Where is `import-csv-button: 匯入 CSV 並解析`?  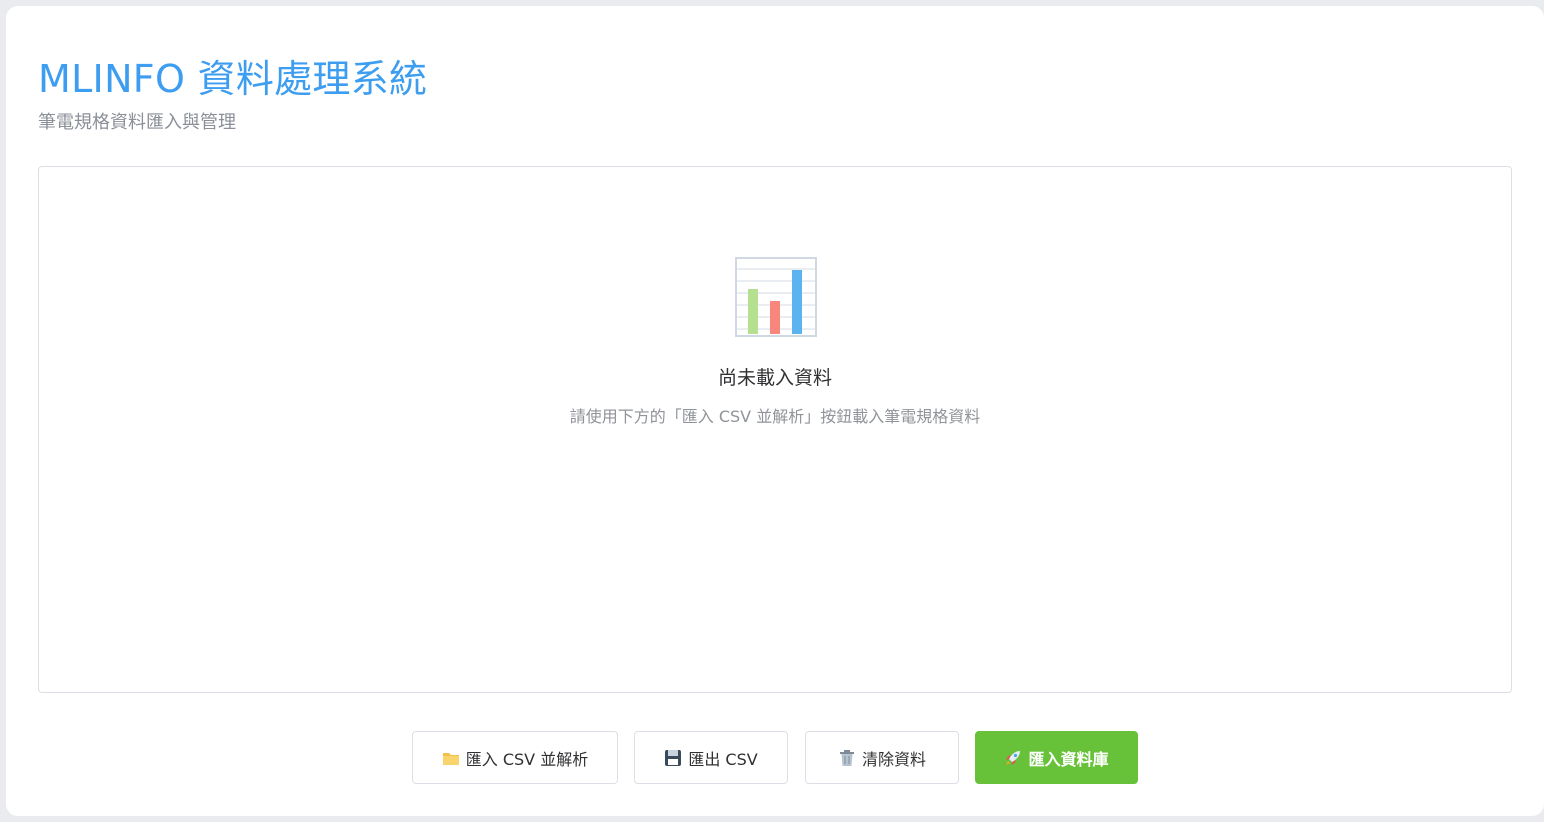 import-csv-button: 匯入 CSV 並解析 is located at coordinates (515, 757).